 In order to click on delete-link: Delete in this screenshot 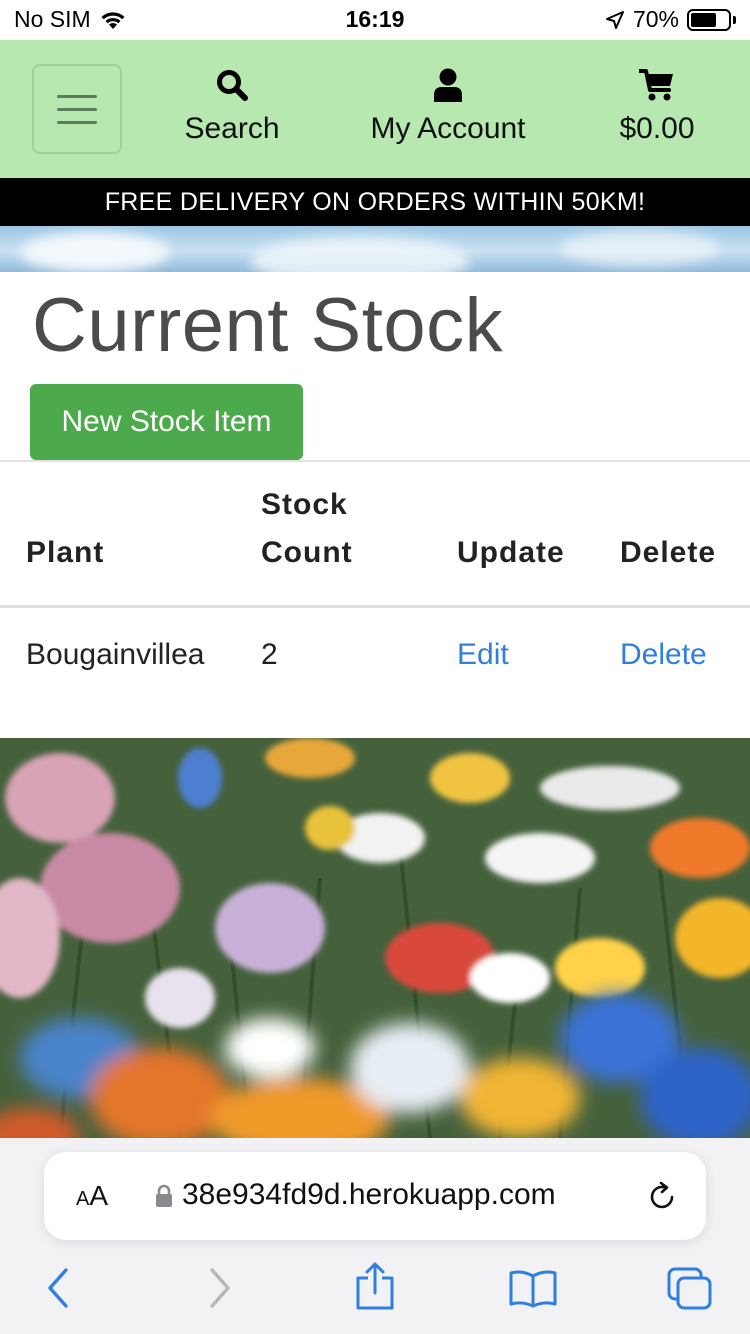, I will do `click(663, 655)`.